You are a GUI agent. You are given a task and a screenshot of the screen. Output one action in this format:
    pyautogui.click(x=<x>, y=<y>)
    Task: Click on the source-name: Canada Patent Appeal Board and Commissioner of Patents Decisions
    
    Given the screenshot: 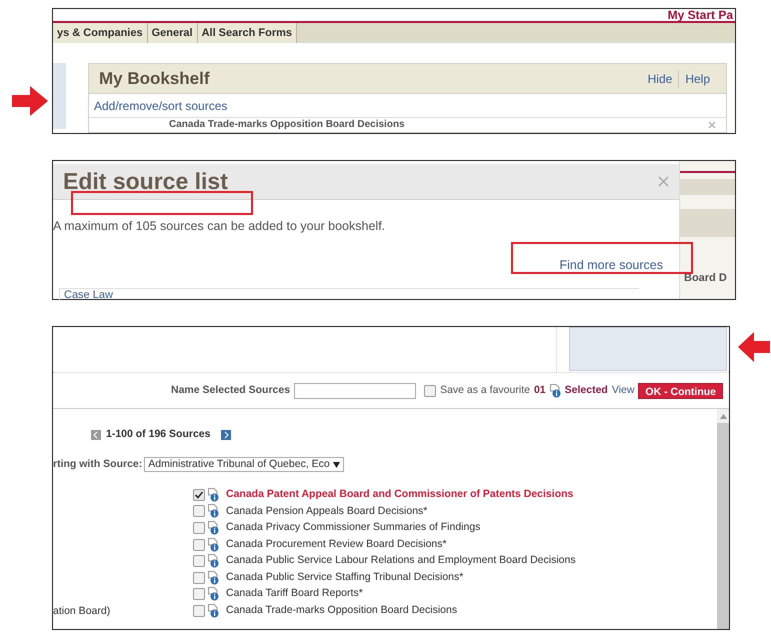 What is the action you would take?
    pyautogui.click(x=400, y=494)
    